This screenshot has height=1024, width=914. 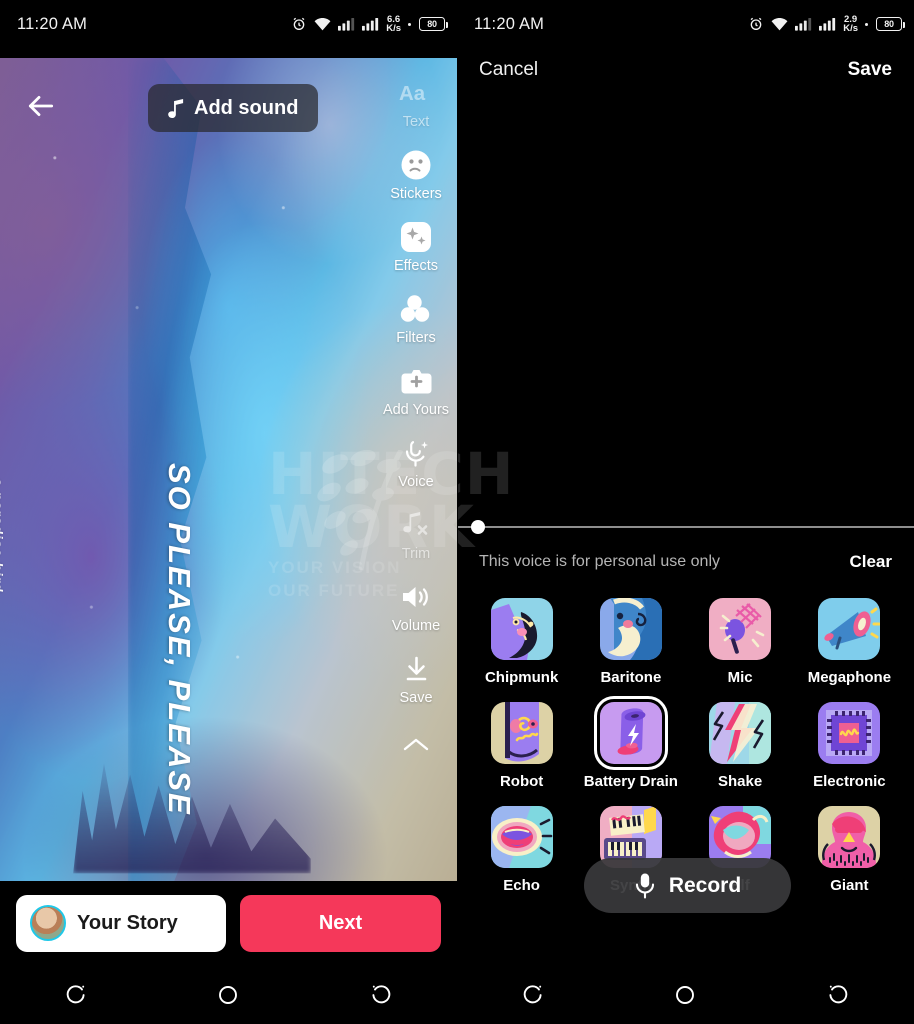 I want to click on trim-music-x-icon, so click(x=416, y=525).